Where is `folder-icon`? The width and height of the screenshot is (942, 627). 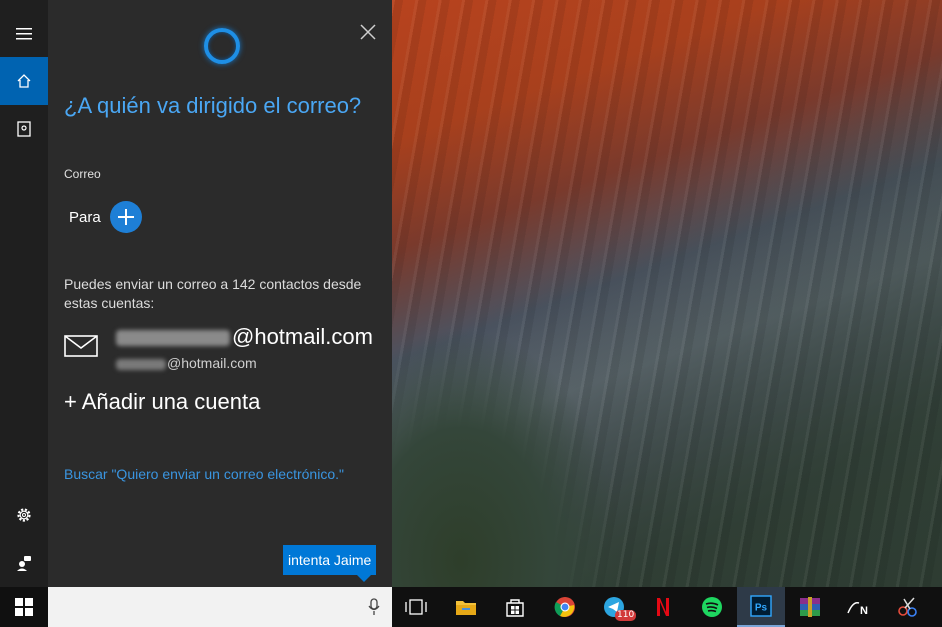
folder-icon is located at coordinates (466, 608).